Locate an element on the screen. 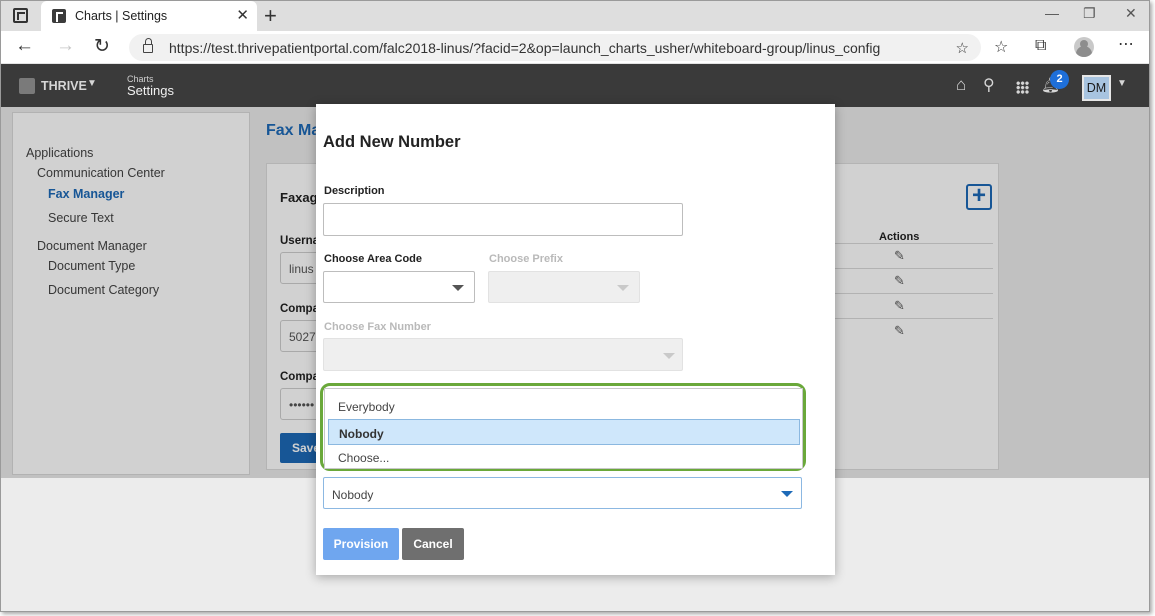 The width and height of the screenshot is (1155, 616). tab-title: Charts | Settings is located at coordinates (121, 16).